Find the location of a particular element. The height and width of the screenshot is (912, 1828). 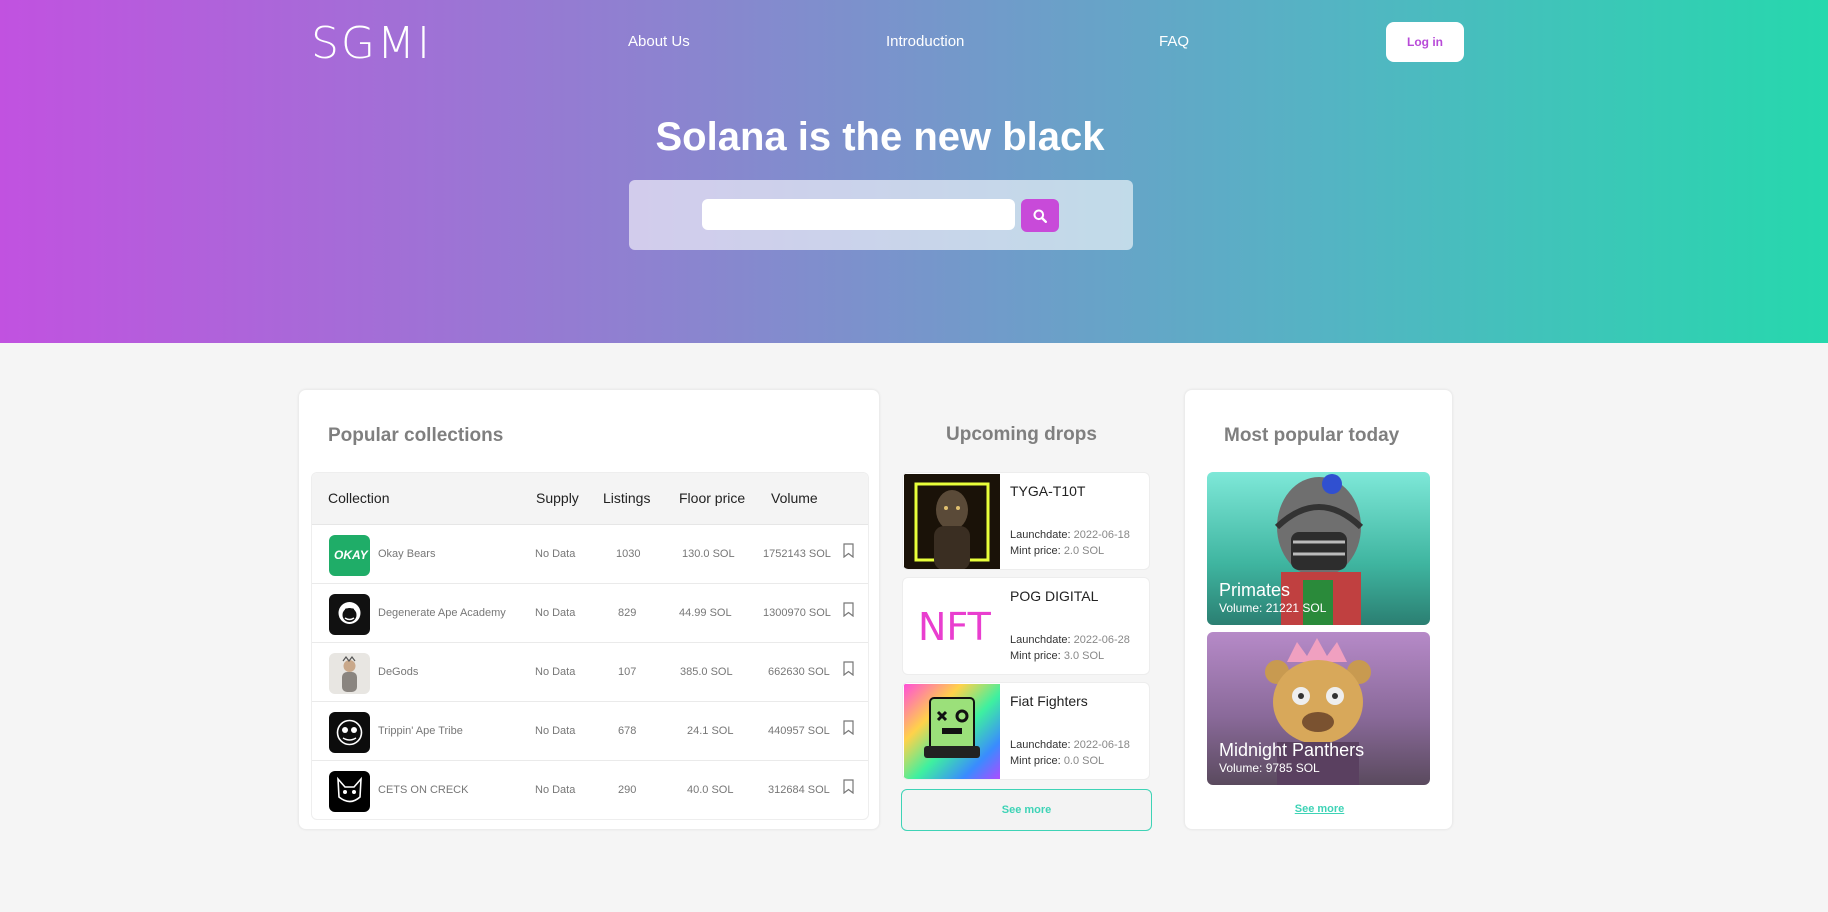

floor-value: 385.0 SOL is located at coordinates (706, 672).